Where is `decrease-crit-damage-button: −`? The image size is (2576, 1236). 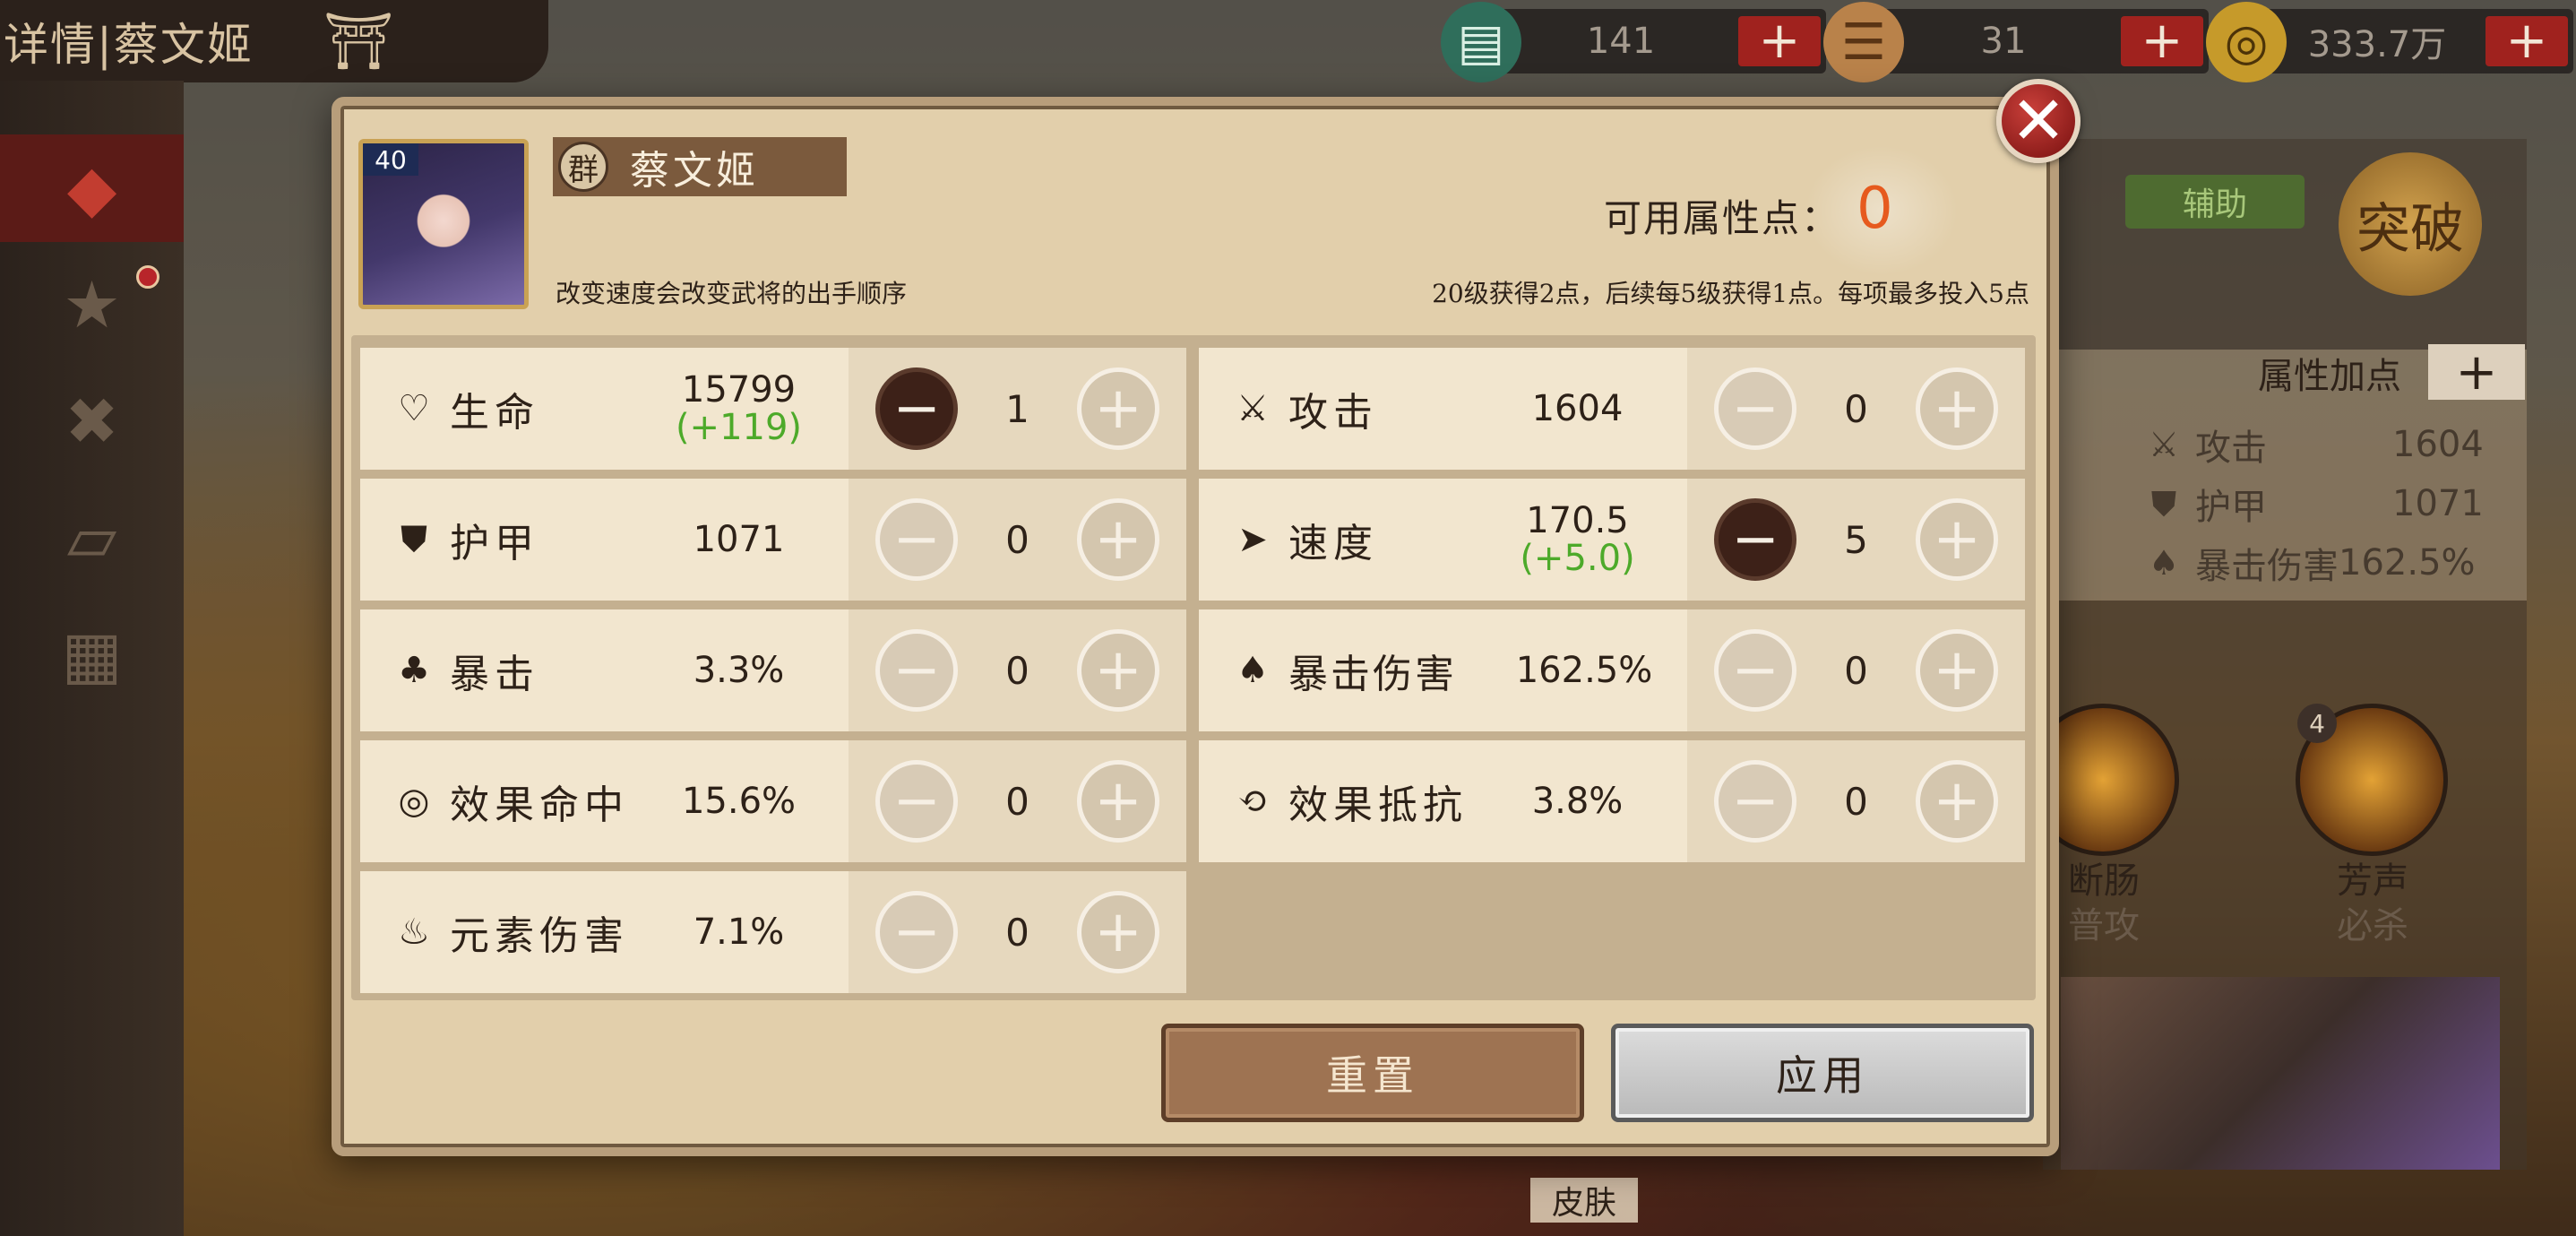
decrease-crit-damage-button: − is located at coordinates (1755, 670).